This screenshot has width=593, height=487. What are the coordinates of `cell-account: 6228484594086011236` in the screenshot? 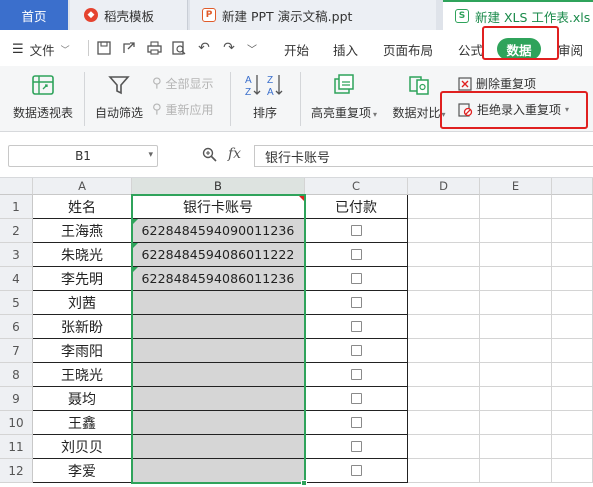 It's located at (218, 279).